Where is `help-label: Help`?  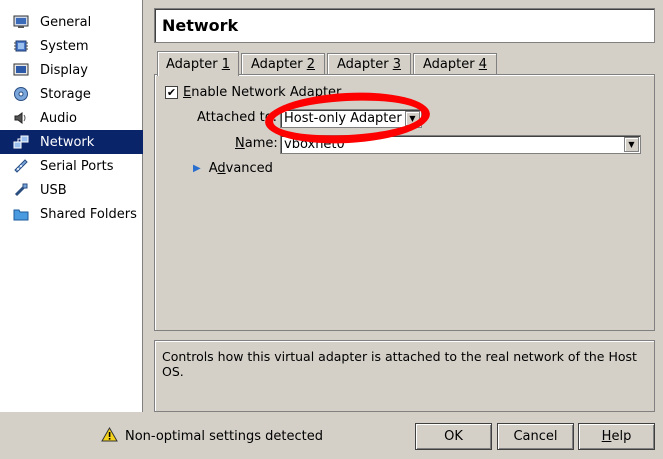 help-label: Help is located at coordinates (616, 436).